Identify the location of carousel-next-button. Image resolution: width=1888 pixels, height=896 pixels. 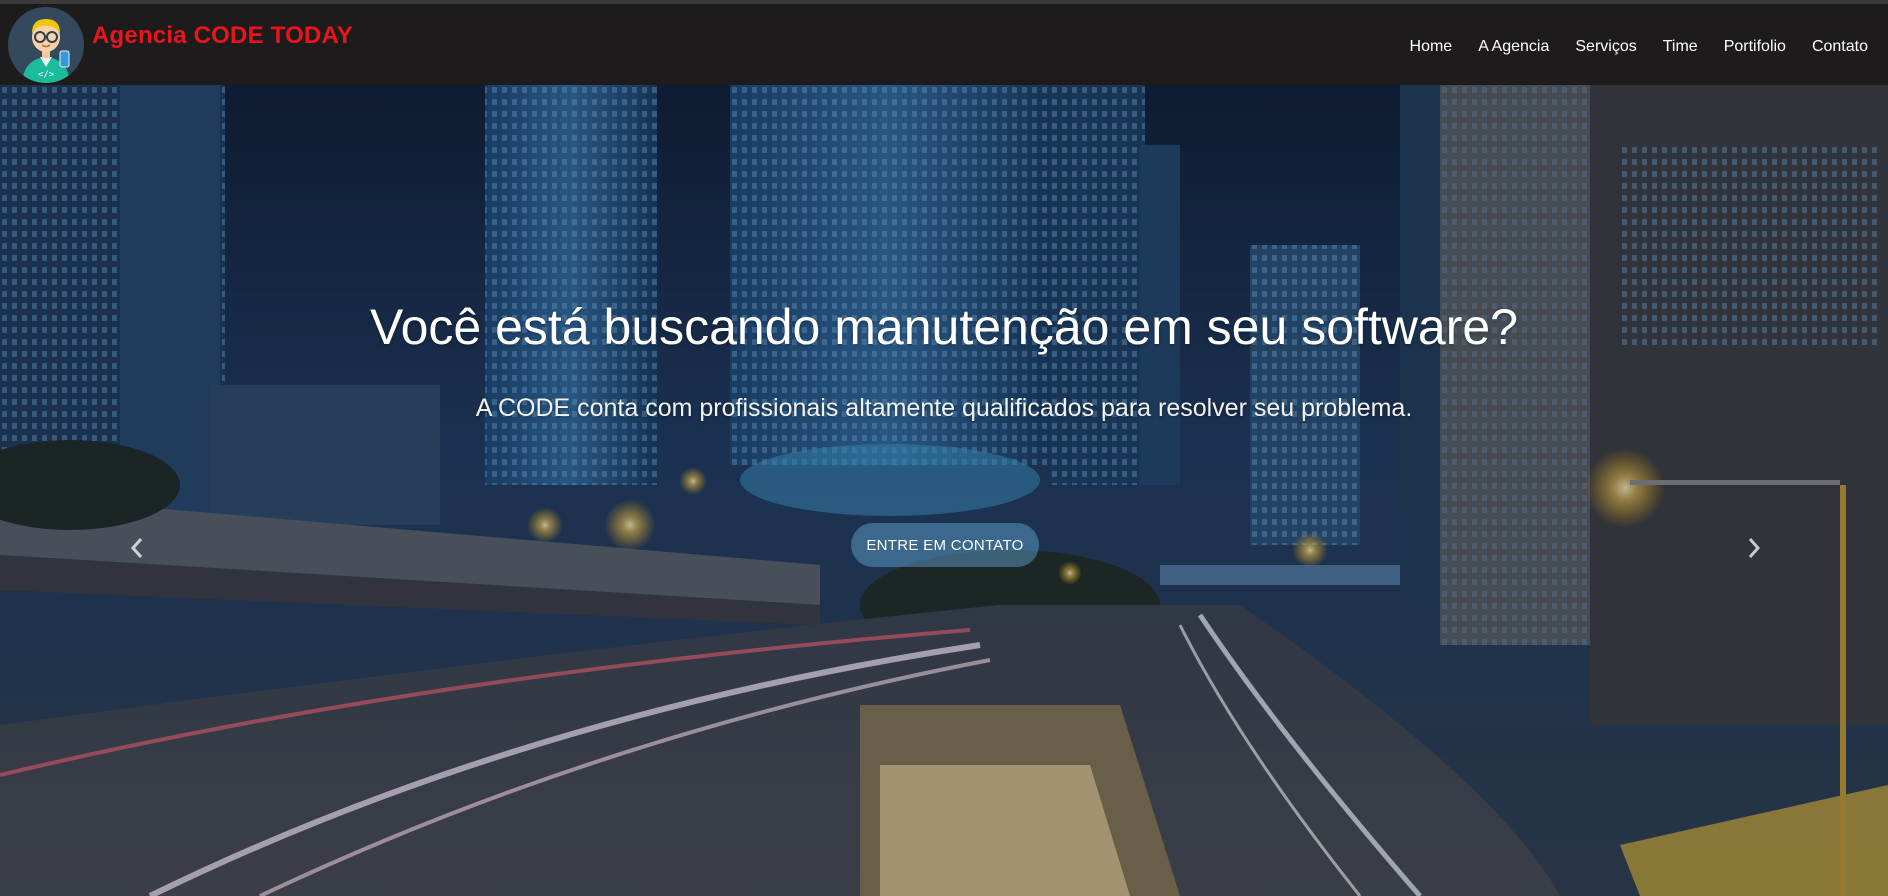
(1754, 550).